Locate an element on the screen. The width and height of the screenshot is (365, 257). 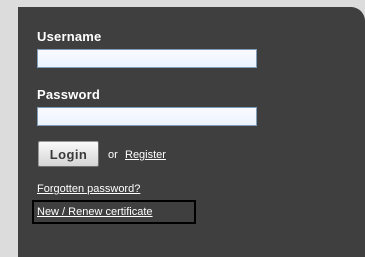
username-label: Username is located at coordinates (69, 36).